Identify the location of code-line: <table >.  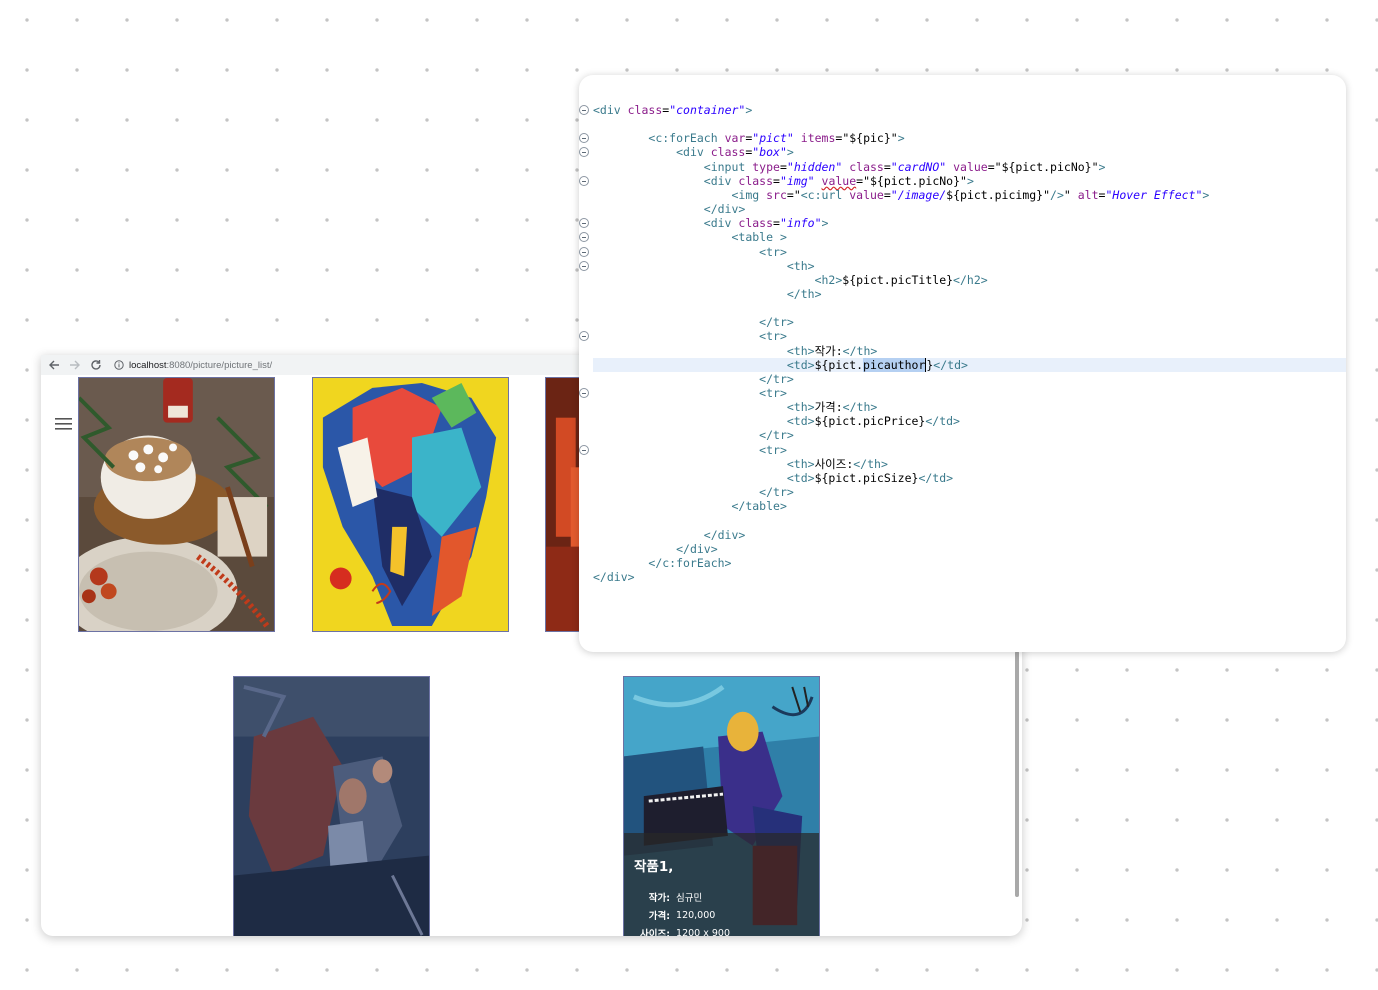
(962, 237).